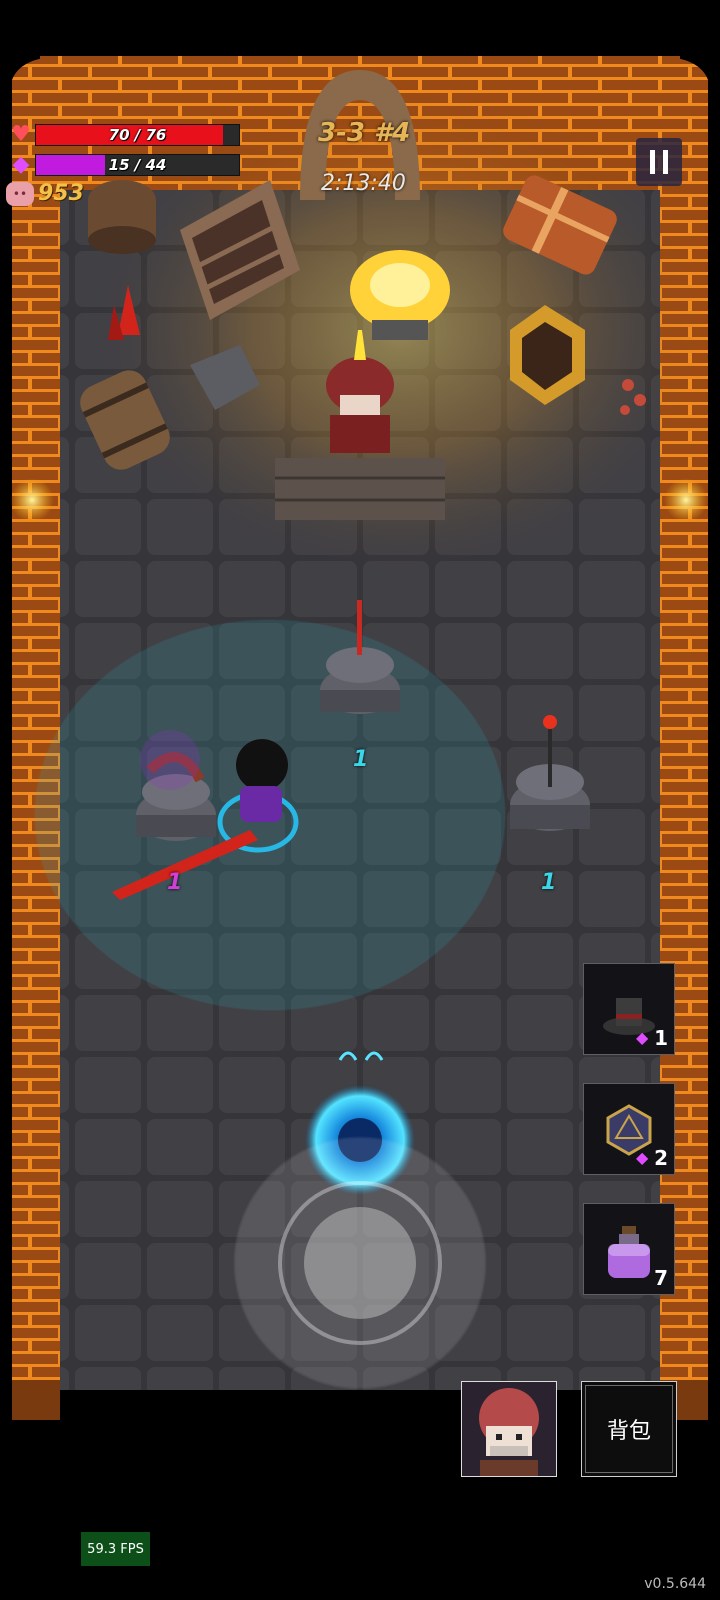  What do you see at coordinates (21, 134) in the screenshot?
I see `heart-icon: ♥` at bounding box center [21, 134].